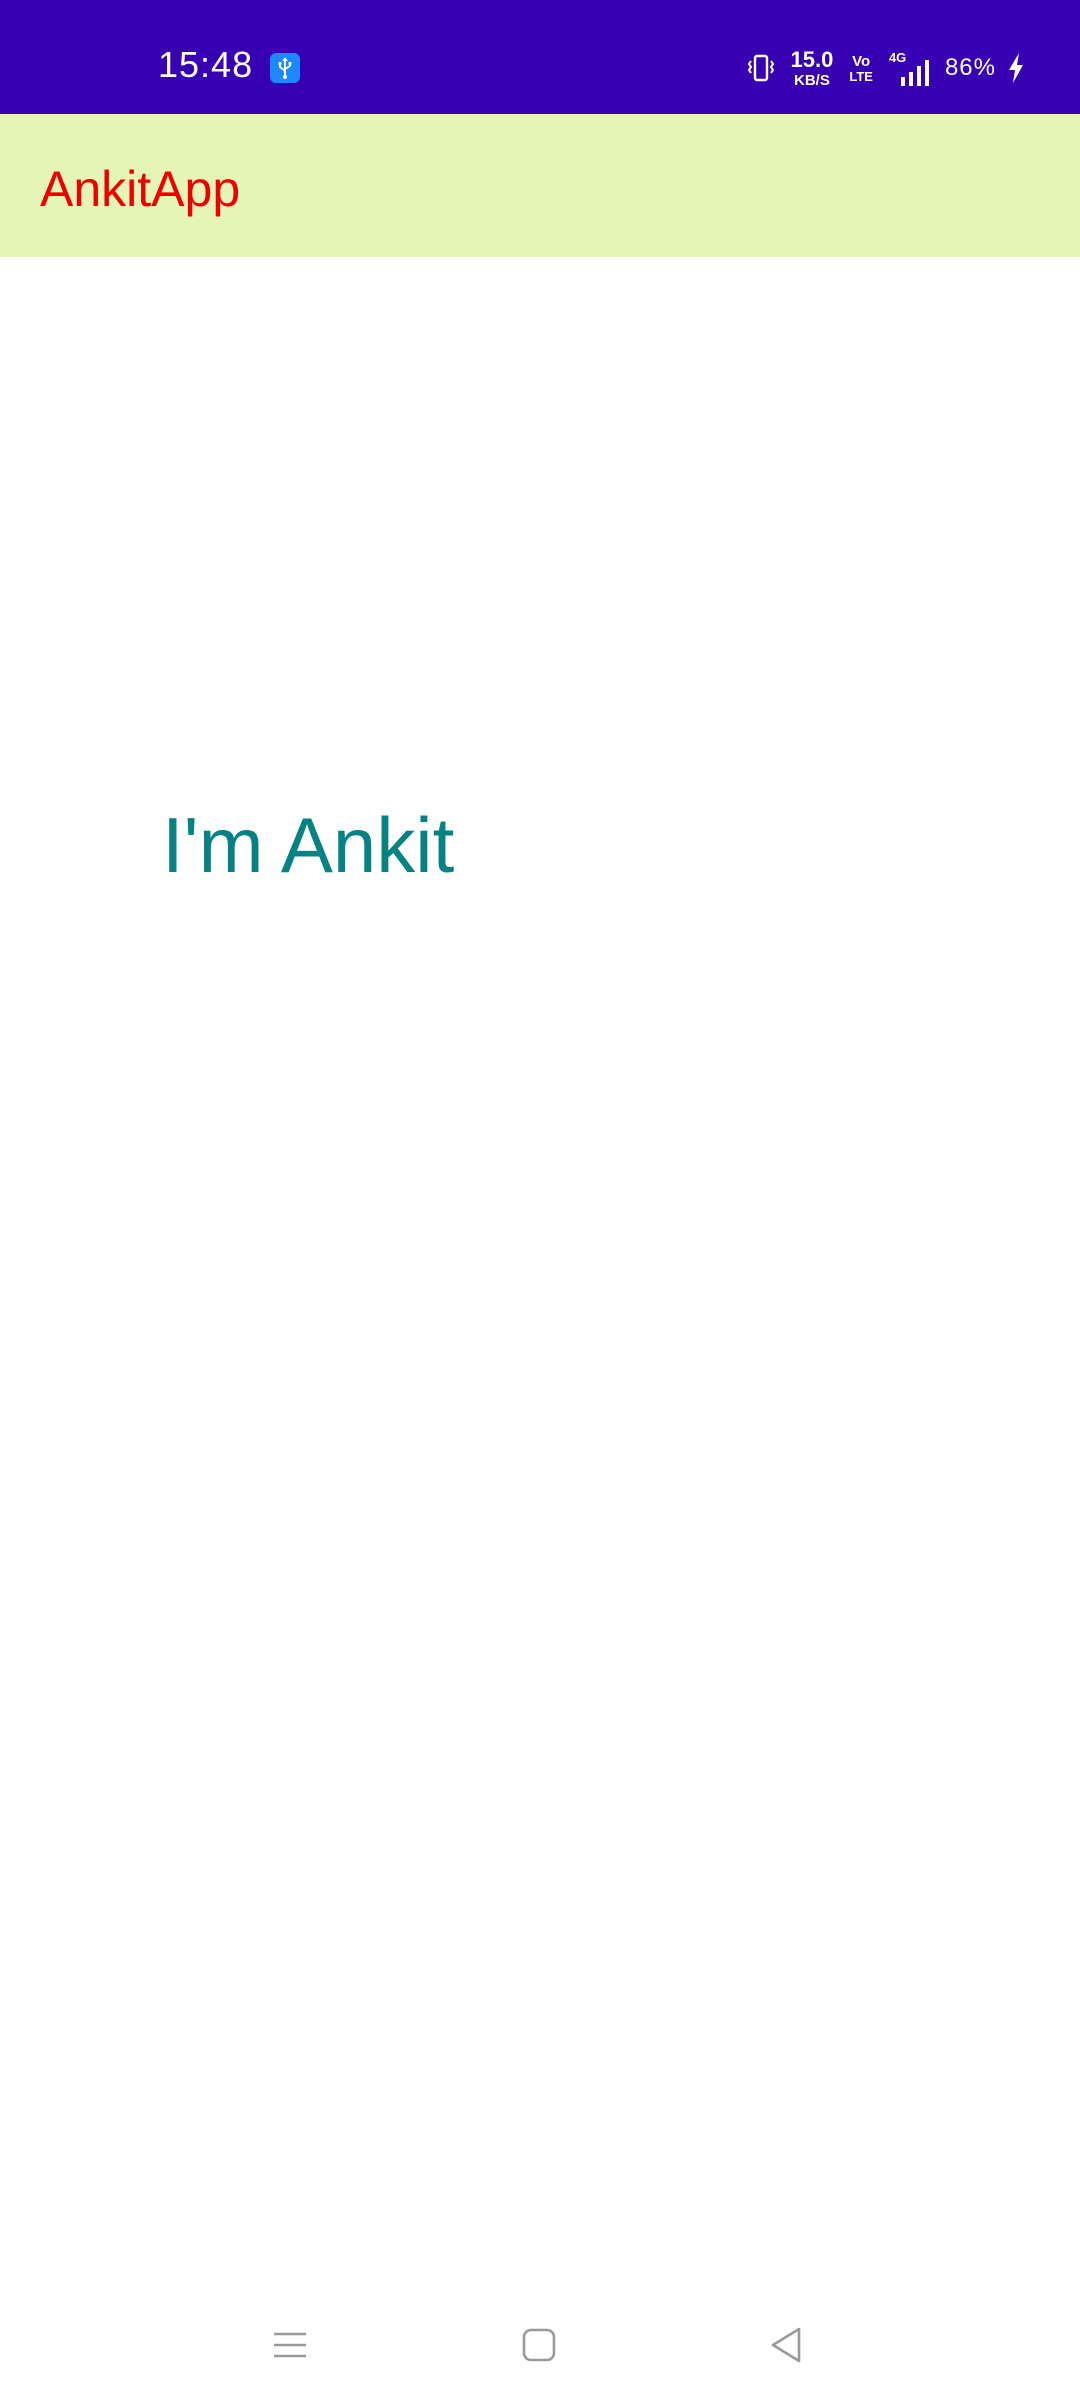 The height and width of the screenshot is (2400, 1080). What do you see at coordinates (914, 73) in the screenshot?
I see `signal-icon` at bounding box center [914, 73].